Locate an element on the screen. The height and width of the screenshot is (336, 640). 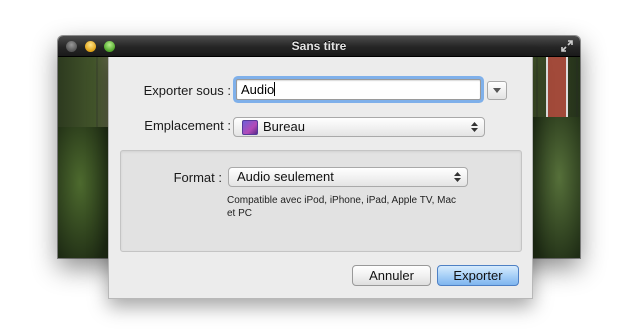
window-title: Sans titre is located at coordinates (319, 46).